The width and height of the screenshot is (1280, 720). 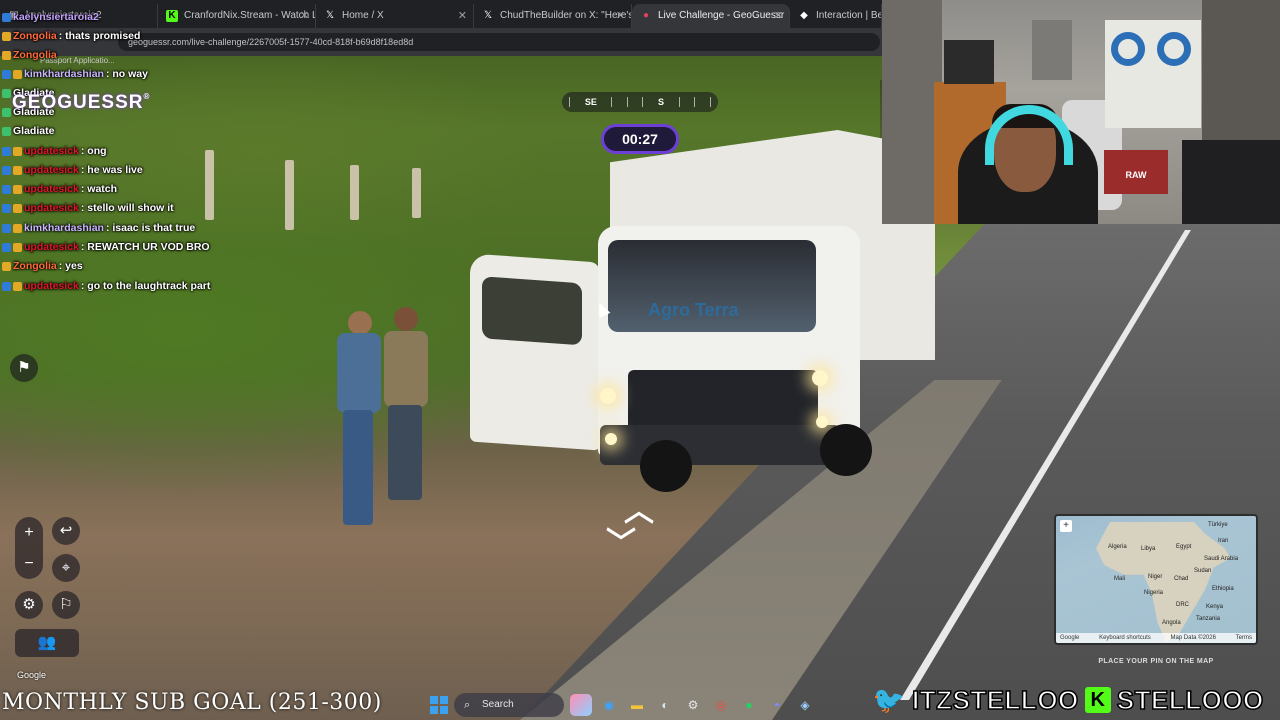 What do you see at coordinates (66, 605) in the screenshot?
I see `flag-icon: ⚐` at bounding box center [66, 605].